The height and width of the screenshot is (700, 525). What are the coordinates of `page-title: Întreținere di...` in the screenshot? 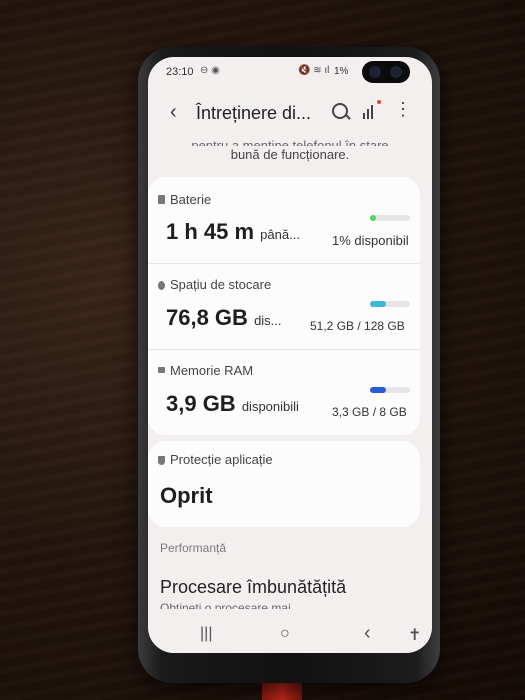 It's located at (254, 113).